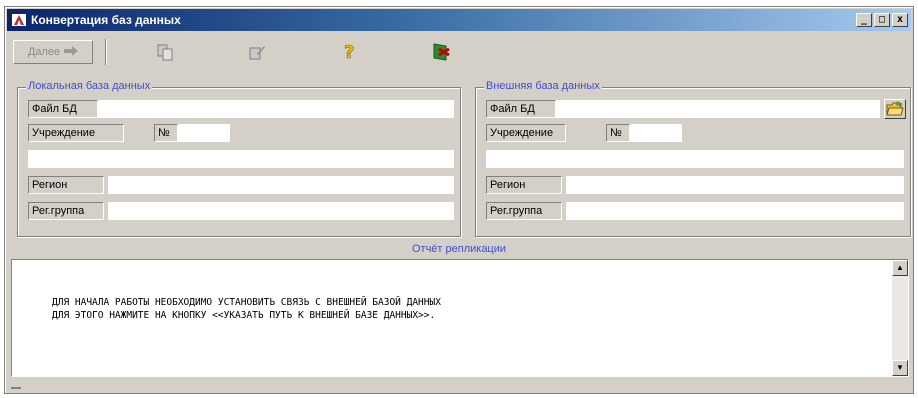 Image resolution: width=918 pixels, height=398 pixels. I want to click on external-region-label: Регион, so click(524, 185).